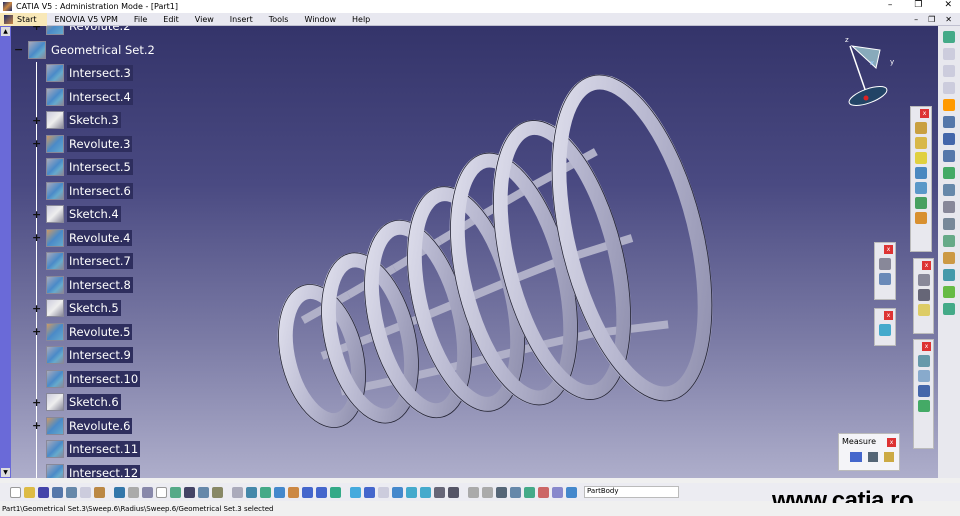  I want to click on pocket-icon, so click(921, 143).